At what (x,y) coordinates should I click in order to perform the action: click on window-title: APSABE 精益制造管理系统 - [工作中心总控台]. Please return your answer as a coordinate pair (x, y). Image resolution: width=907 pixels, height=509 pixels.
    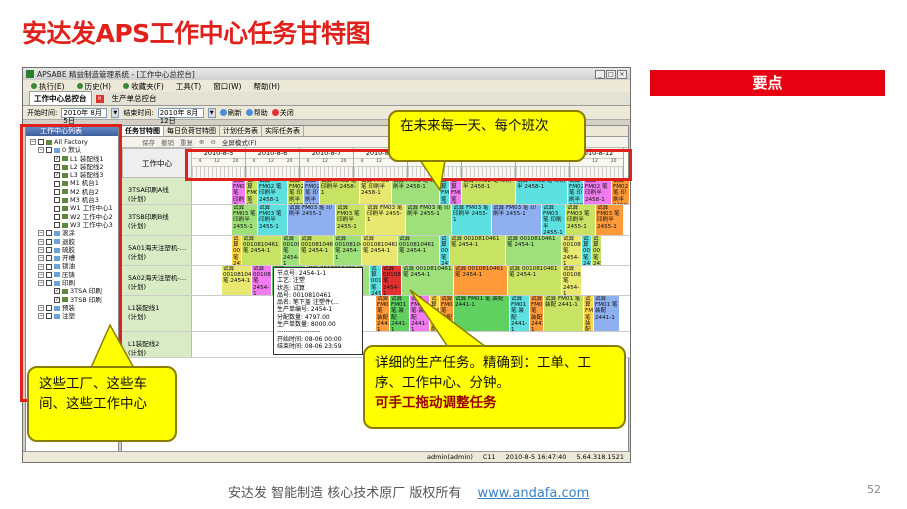
    Looking at the image, I should click on (116, 74).